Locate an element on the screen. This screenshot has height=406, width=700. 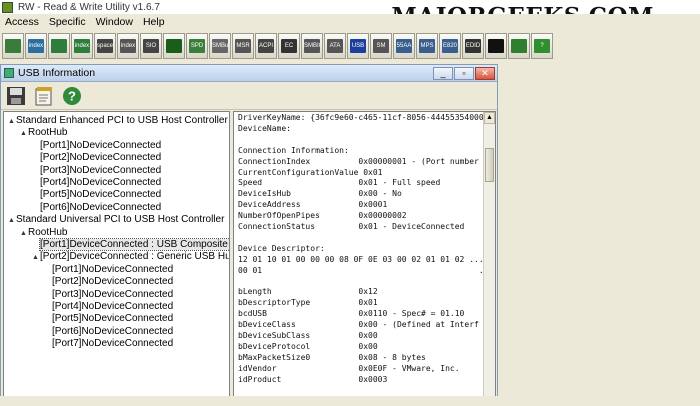
ec-button: EC is located at coordinates (289, 46).